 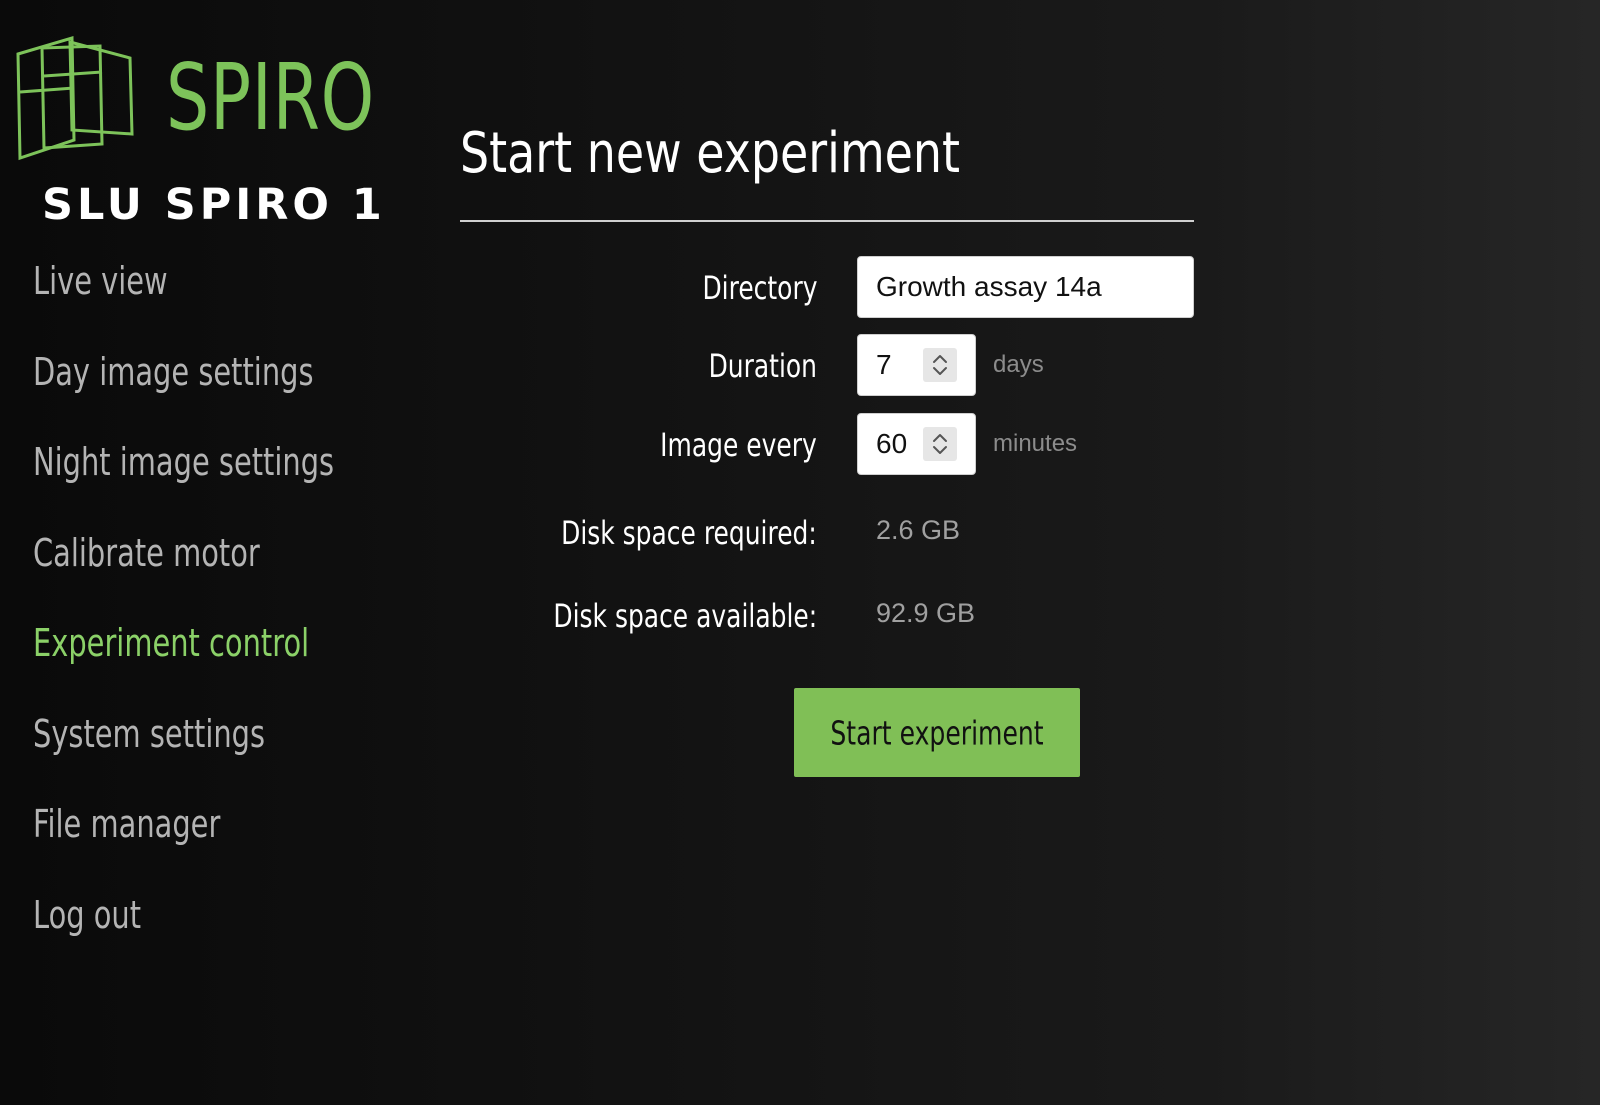 I want to click on duration-spin-button, so click(x=940, y=365).